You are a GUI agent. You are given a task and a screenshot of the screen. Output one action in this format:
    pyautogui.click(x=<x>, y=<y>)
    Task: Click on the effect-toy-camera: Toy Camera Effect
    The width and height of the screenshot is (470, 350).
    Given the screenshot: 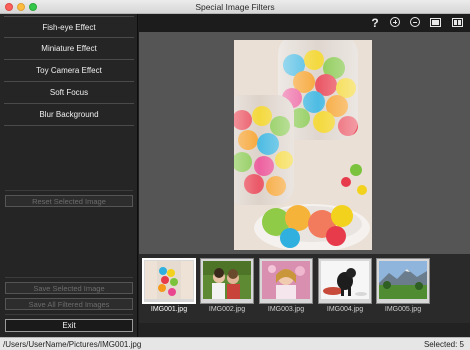 What is the action you would take?
    pyautogui.click(x=69, y=71)
    